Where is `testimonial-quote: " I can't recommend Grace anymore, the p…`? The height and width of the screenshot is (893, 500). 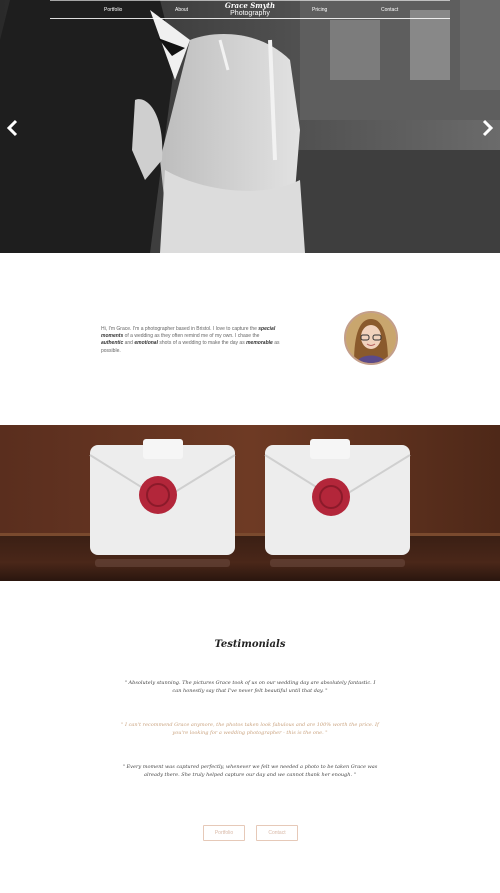
testimonial-quote: " I can't recommend Grace anymore, the p… is located at coordinates (250, 729).